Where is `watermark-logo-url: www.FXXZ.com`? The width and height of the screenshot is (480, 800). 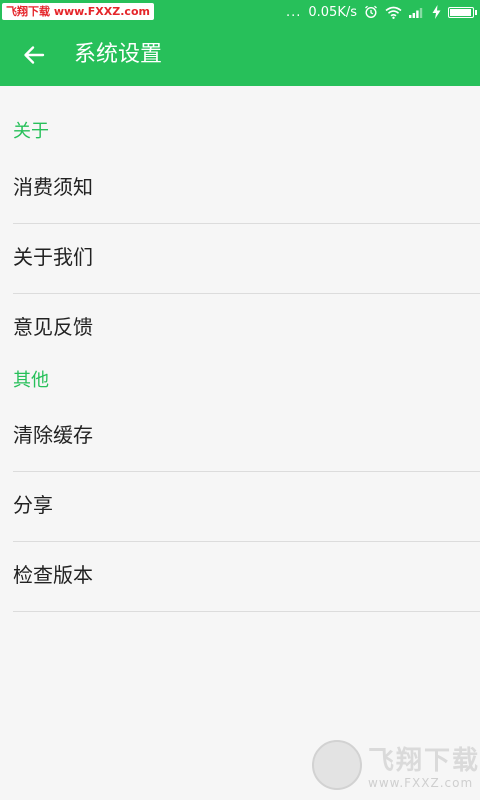 watermark-logo-url: www.FXXZ.com is located at coordinates (421, 783).